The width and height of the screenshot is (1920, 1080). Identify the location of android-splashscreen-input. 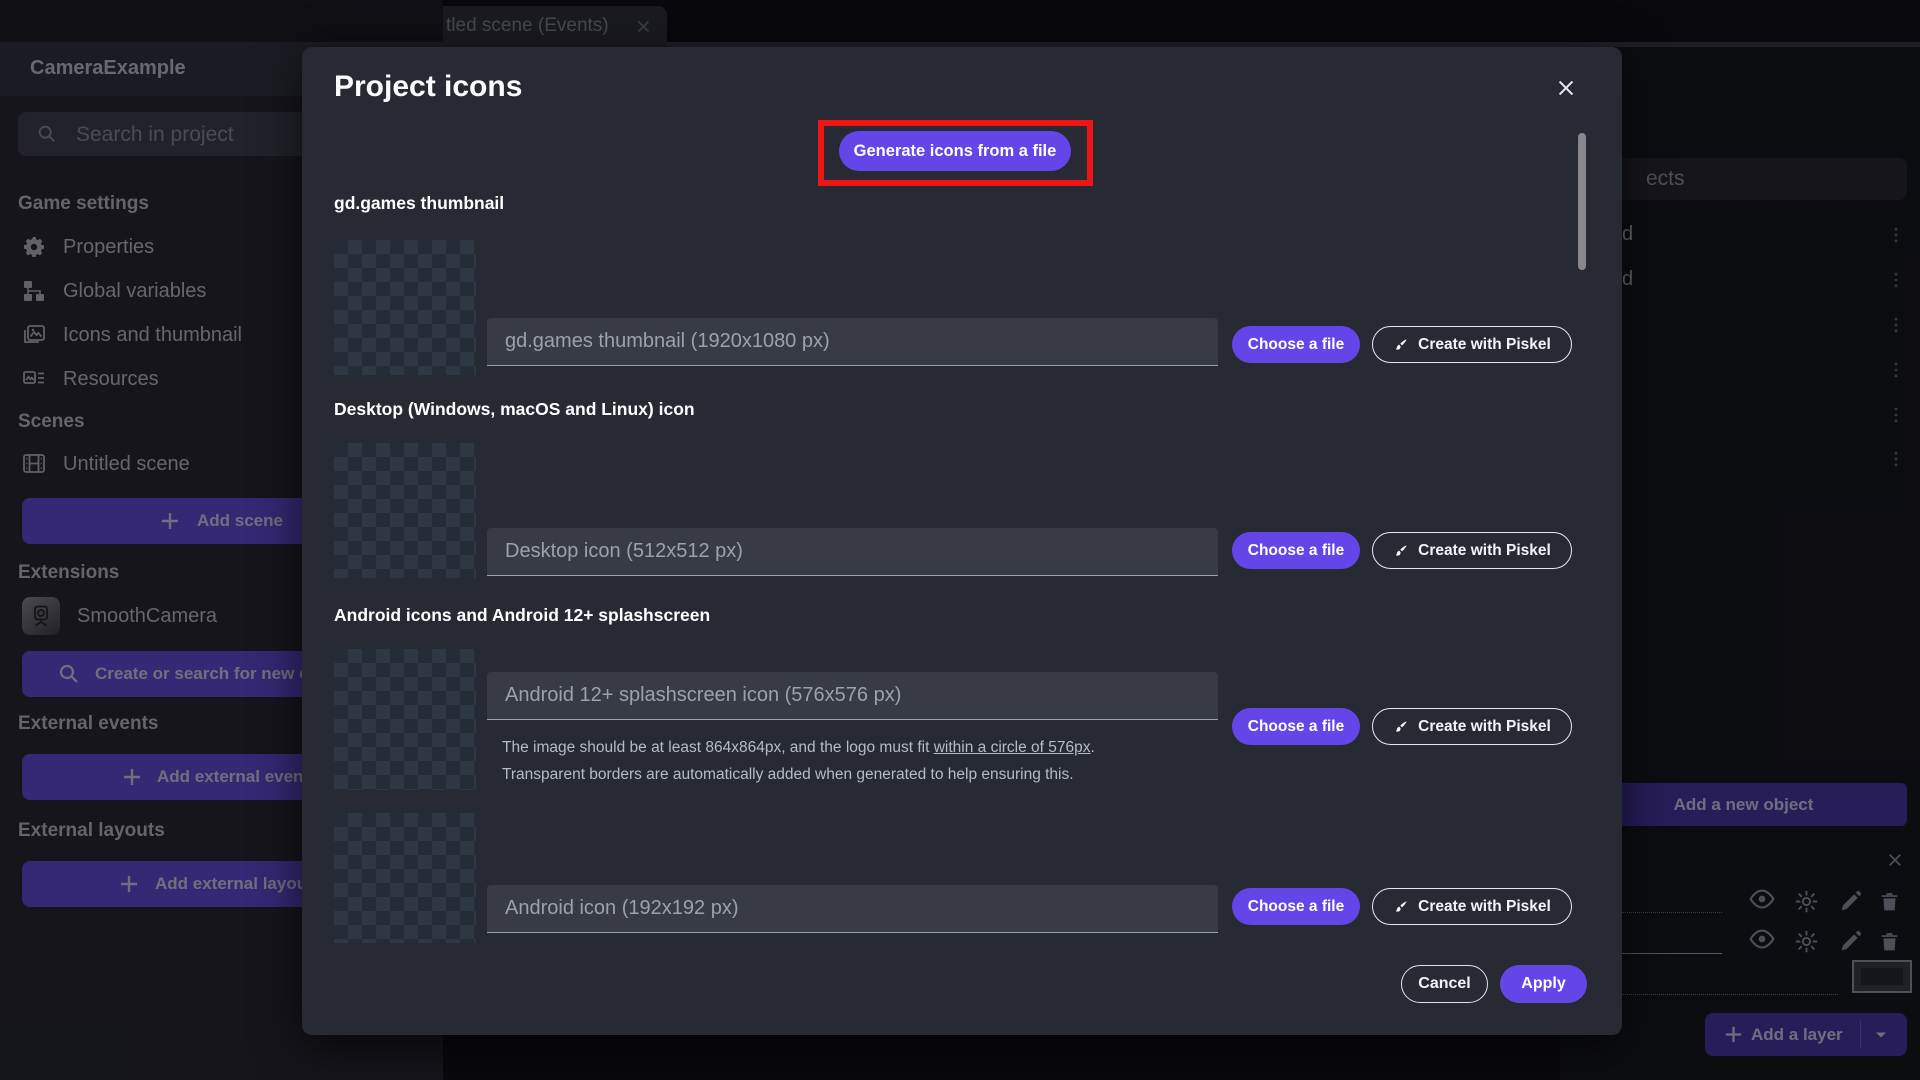
(852, 695).